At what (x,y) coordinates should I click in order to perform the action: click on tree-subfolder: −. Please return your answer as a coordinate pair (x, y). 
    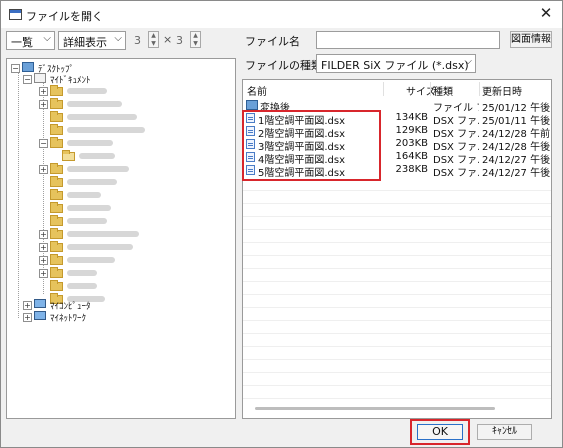
    Looking at the image, I should click on (114, 143).